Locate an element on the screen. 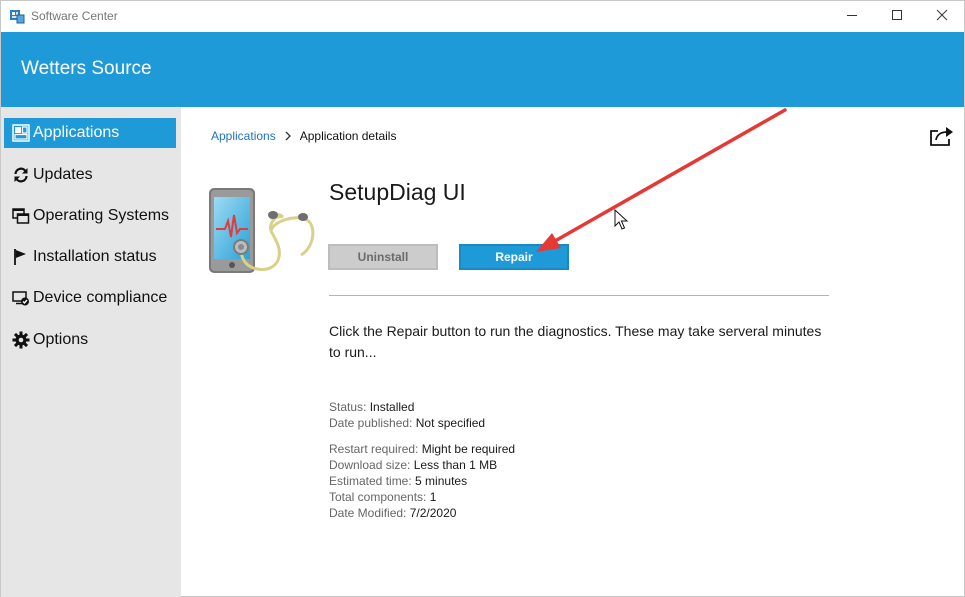 The image size is (965, 597). detail-value: Might be required is located at coordinates (468, 449).